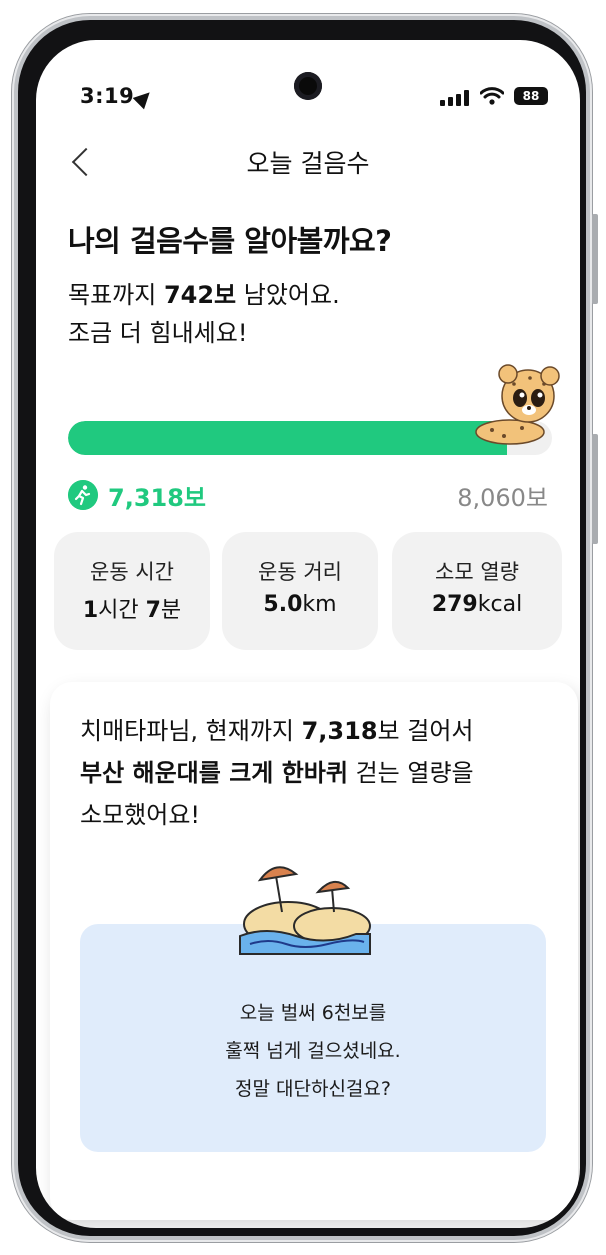 This screenshot has height=1255, width=606. I want to click on message-part: 치매타파님, 현재까지, so click(191, 731).